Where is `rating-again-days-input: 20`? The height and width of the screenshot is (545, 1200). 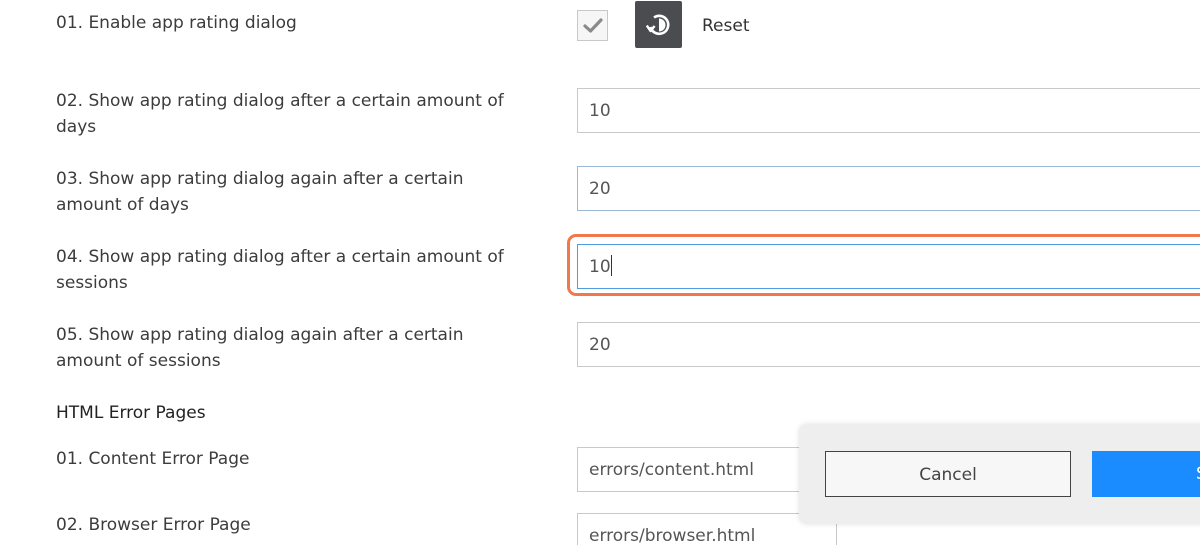
rating-again-days-input: 20 is located at coordinates (888, 188).